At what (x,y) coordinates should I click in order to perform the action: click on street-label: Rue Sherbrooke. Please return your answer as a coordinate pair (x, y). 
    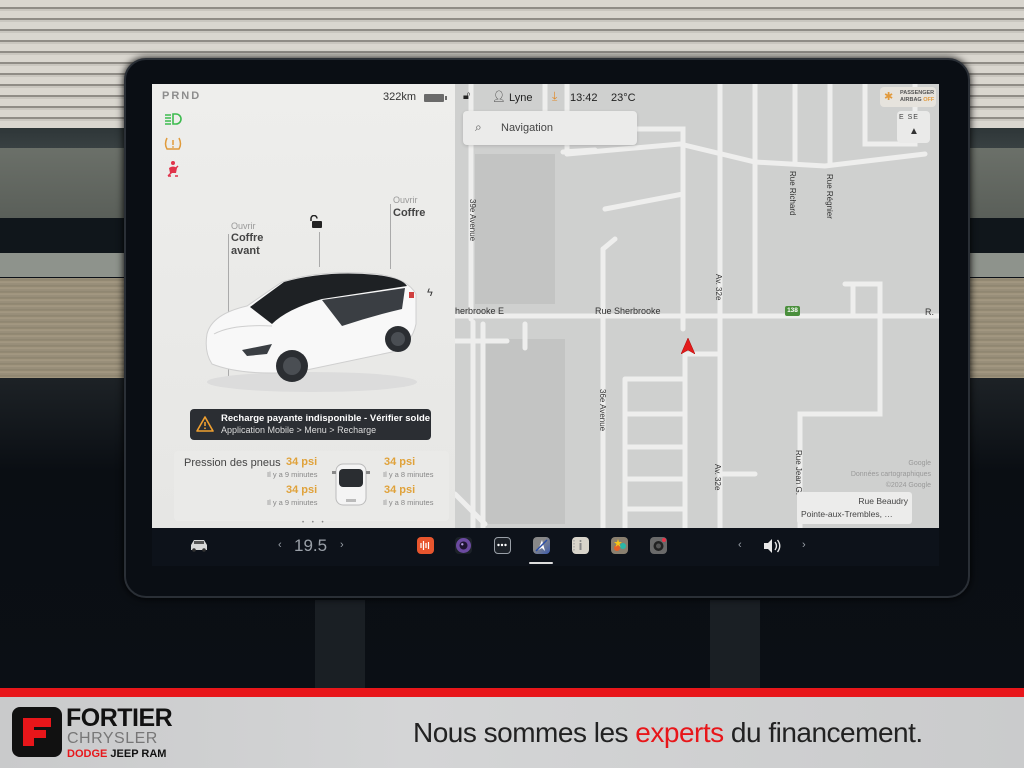
    Looking at the image, I should click on (628, 311).